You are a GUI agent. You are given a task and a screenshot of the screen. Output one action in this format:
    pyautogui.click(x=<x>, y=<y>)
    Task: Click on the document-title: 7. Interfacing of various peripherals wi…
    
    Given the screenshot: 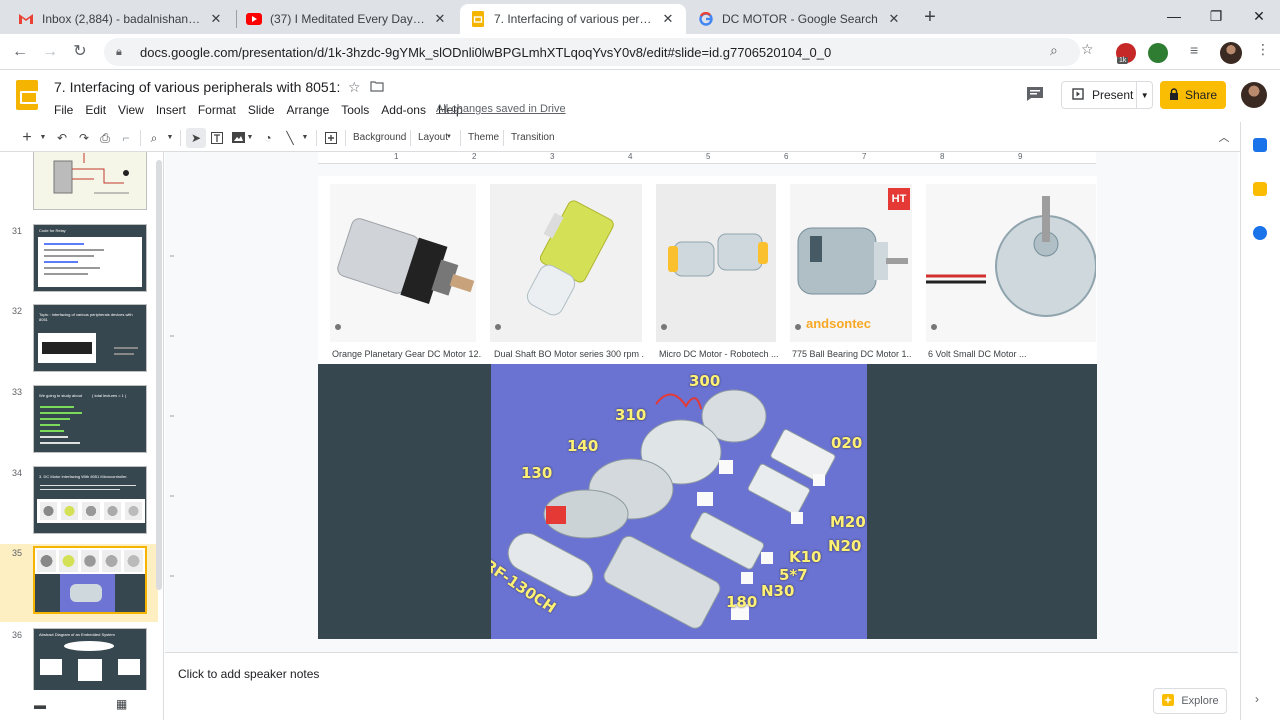 What is the action you would take?
    pyautogui.click(x=197, y=87)
    